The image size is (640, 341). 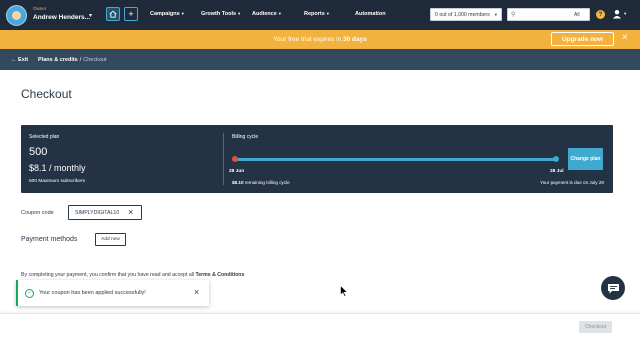 I want to click on nav-reports: Reports ▾, so click(x=316, y=14).